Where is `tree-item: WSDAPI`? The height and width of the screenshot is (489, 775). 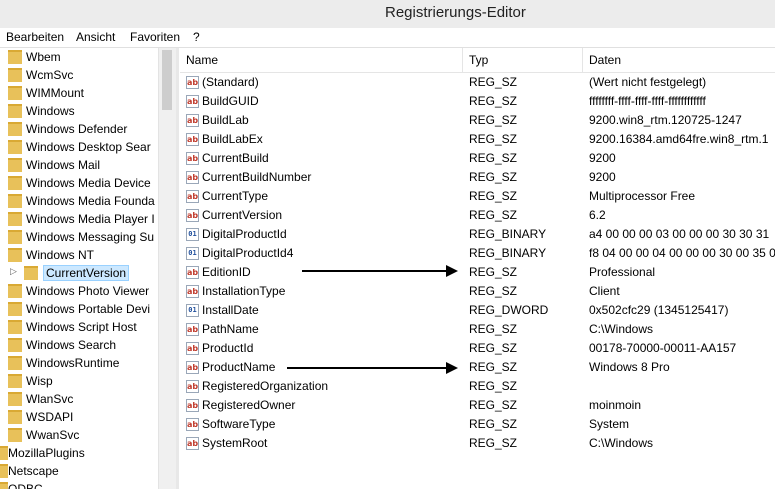
tree-item: WSDAPI is located at coordinates (79, 417).